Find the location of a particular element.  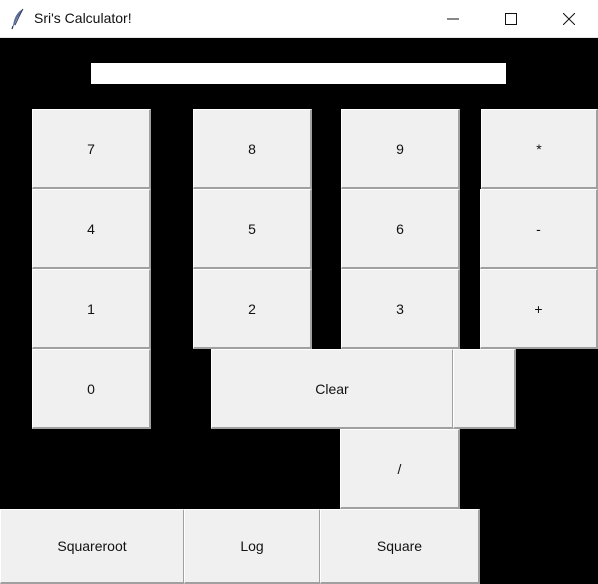

button-4: 4 is located at coordinates (91, 229).